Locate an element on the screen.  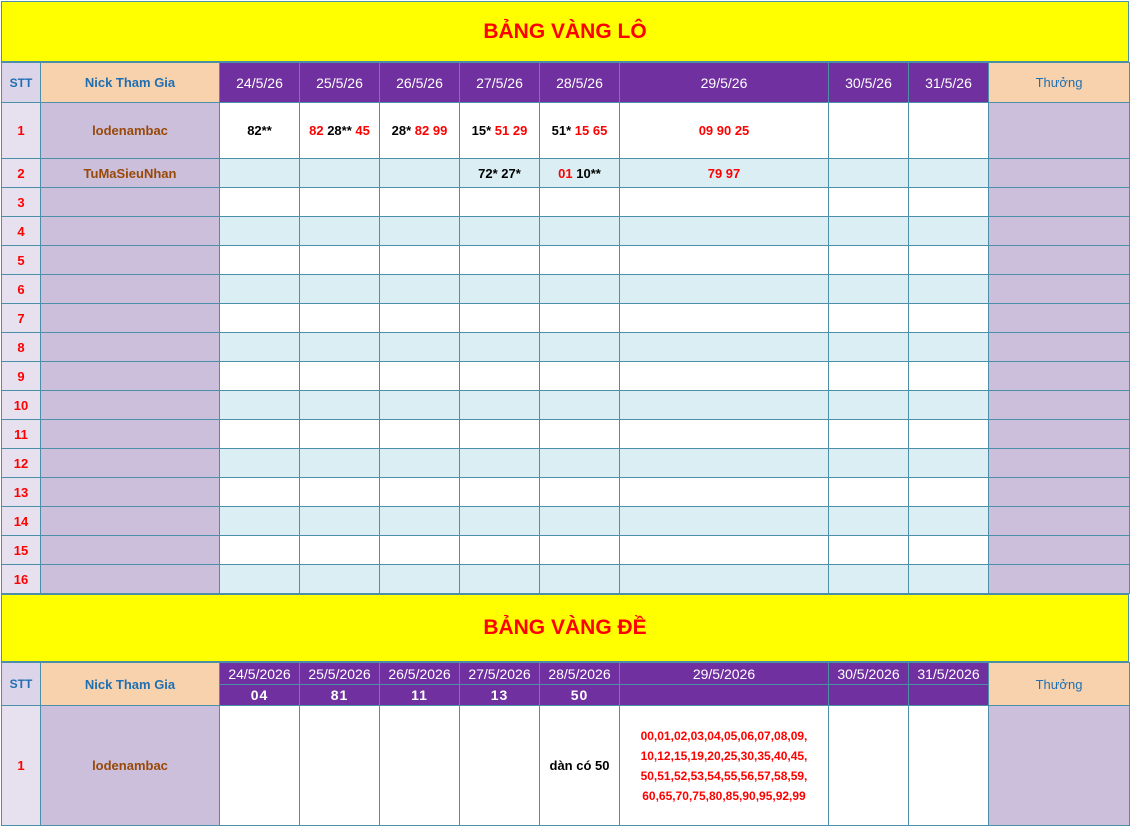
lo-date-header: 25/5/26 is located at coordinates (339, 82).